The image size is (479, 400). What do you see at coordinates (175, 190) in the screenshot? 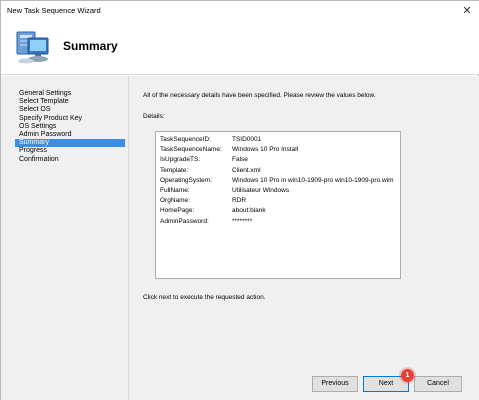
I see `detail-key: FullName:` at bounding box center [175, 190].